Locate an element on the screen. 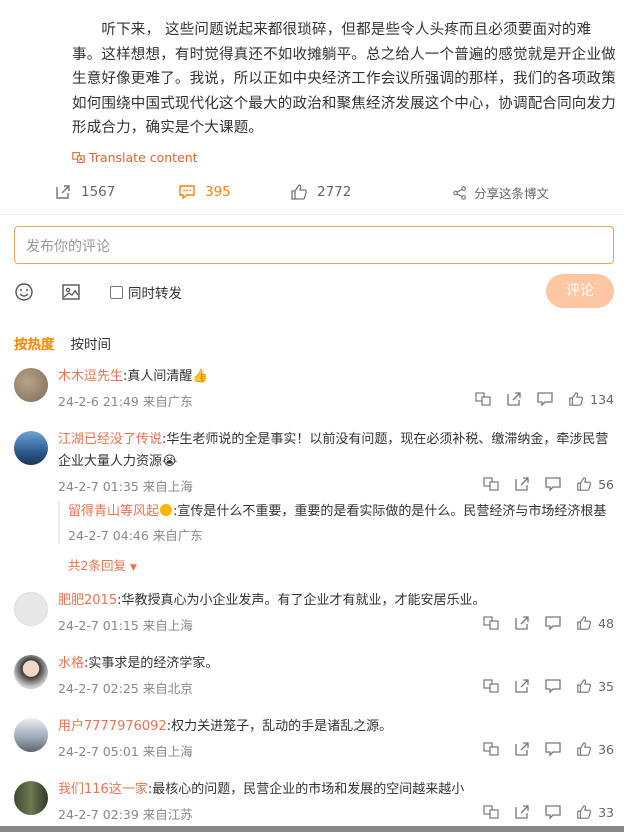 This screenshot has height=832, width=624. comment-author: 水格 is located at coordinates (71, 663).